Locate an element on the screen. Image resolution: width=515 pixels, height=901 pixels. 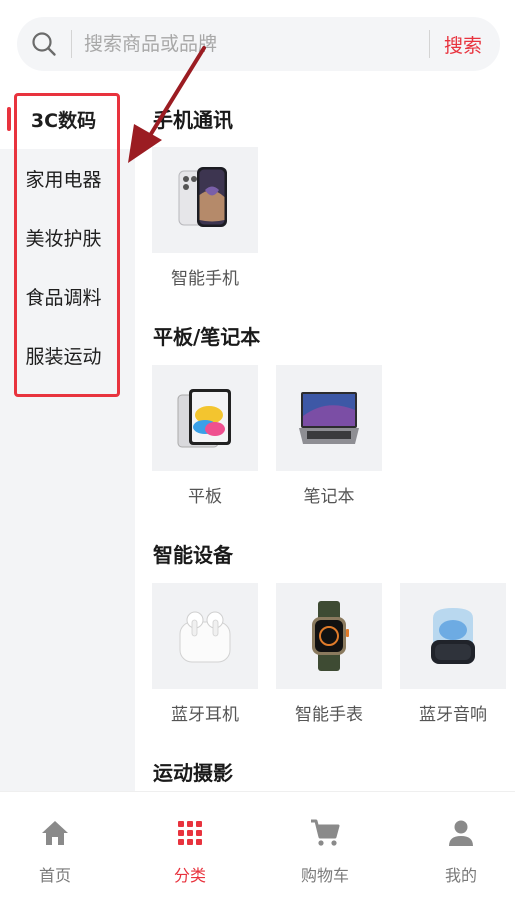
sidebar-item-beauty: 美妆护肤 is located at coordinates (67, 237).